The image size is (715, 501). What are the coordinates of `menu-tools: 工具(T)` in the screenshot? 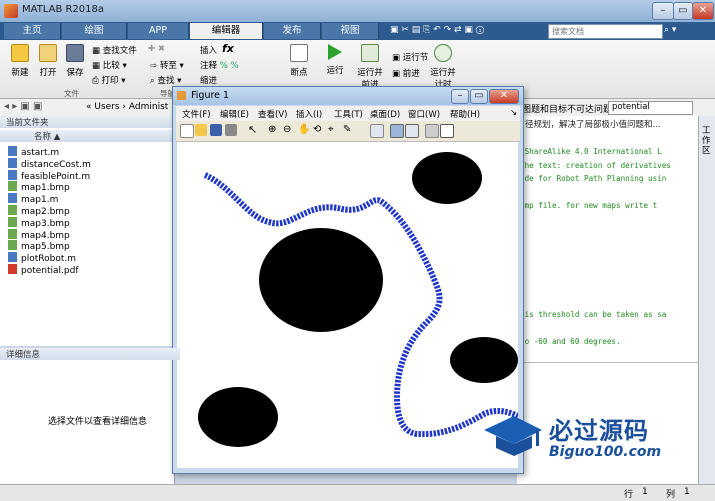 It's located at (348, 114).